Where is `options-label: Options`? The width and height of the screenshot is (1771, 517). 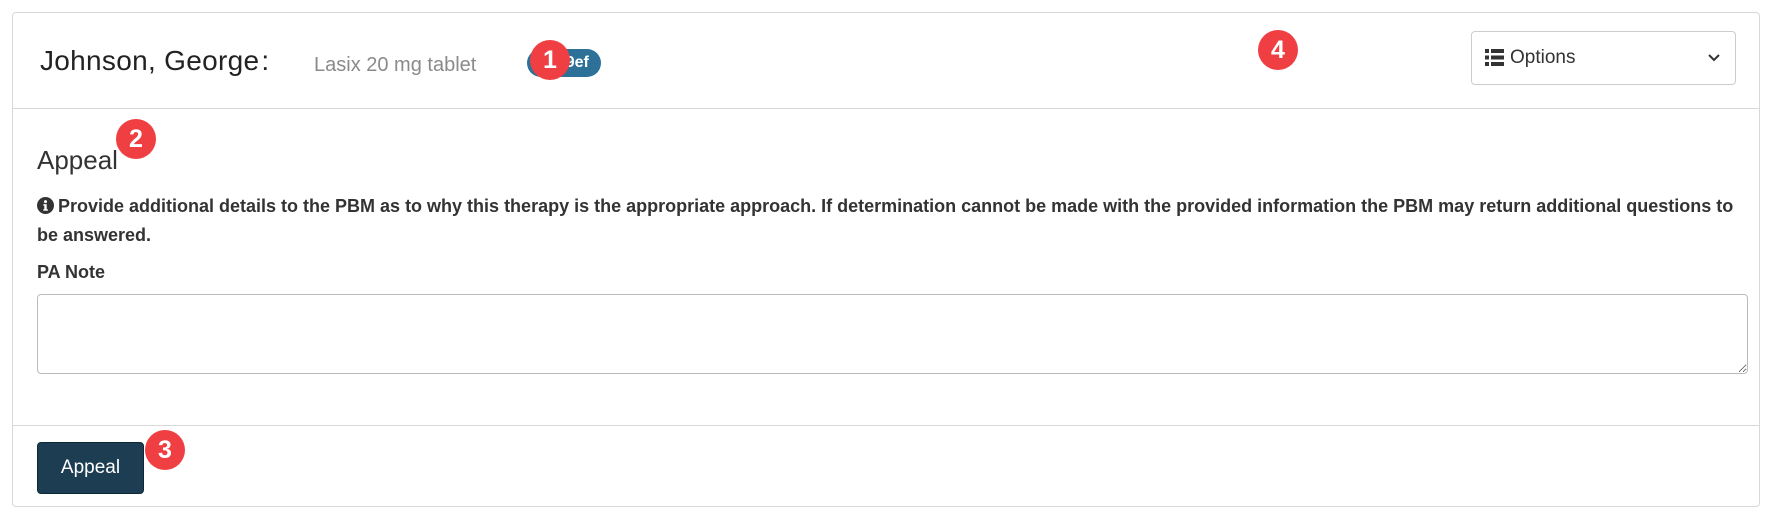 options-label: Options is located at coordinates (1543, 57).